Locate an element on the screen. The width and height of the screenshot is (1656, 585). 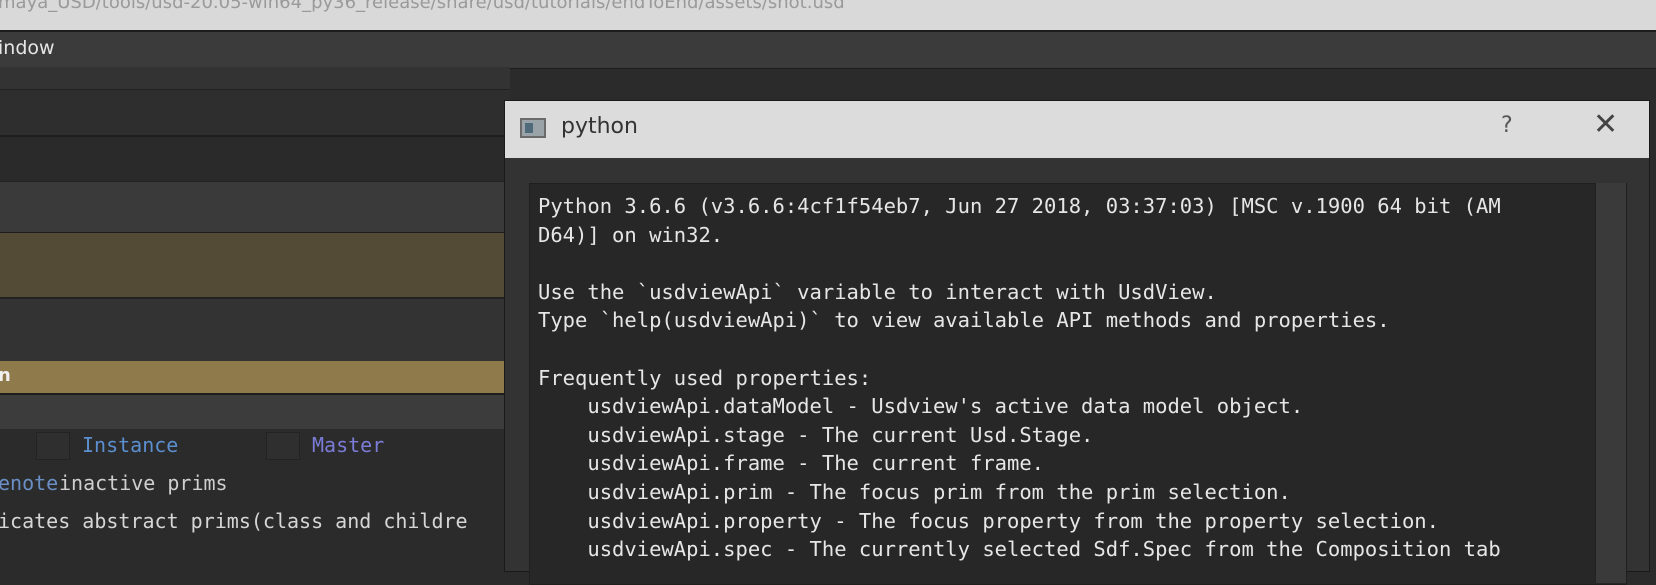
legend-inactive-text: inactive prims is located at coordinates (143, 483).